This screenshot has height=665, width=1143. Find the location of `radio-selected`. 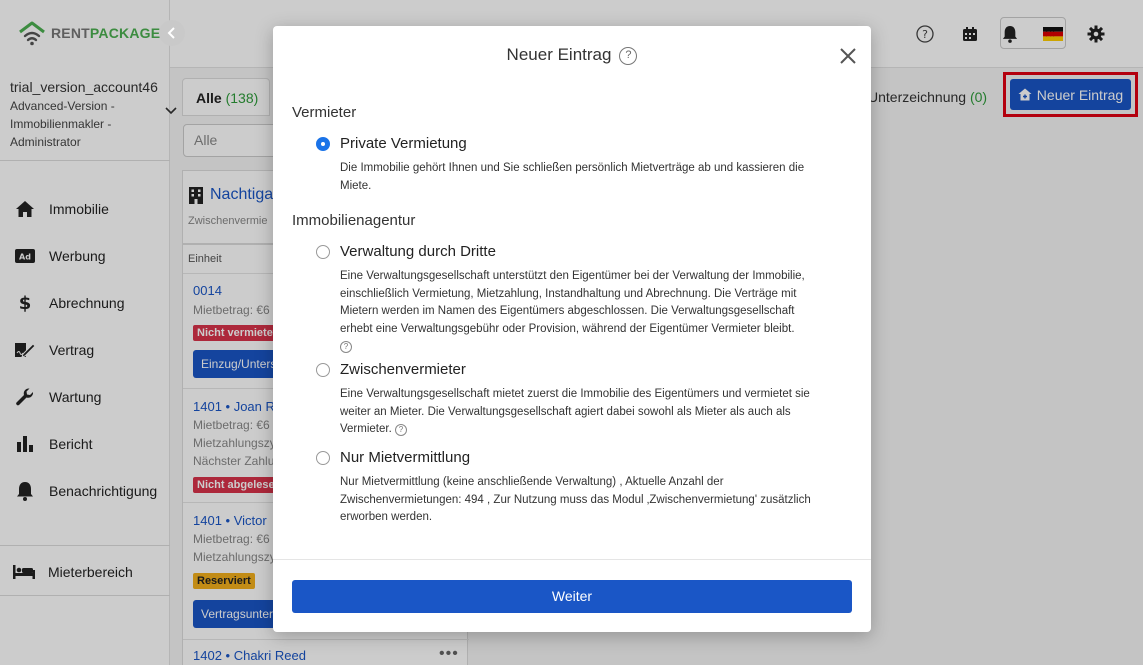

radio-selected is located at coordinates (323, 144).